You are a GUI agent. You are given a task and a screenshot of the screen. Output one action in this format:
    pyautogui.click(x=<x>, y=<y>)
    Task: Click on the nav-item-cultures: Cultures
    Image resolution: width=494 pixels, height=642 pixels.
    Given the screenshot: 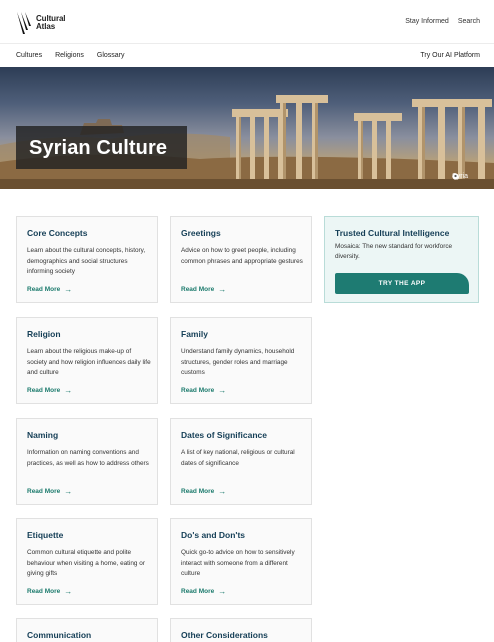 What is the action you would take?
    pyautogui.click(x=29, y=55)
    